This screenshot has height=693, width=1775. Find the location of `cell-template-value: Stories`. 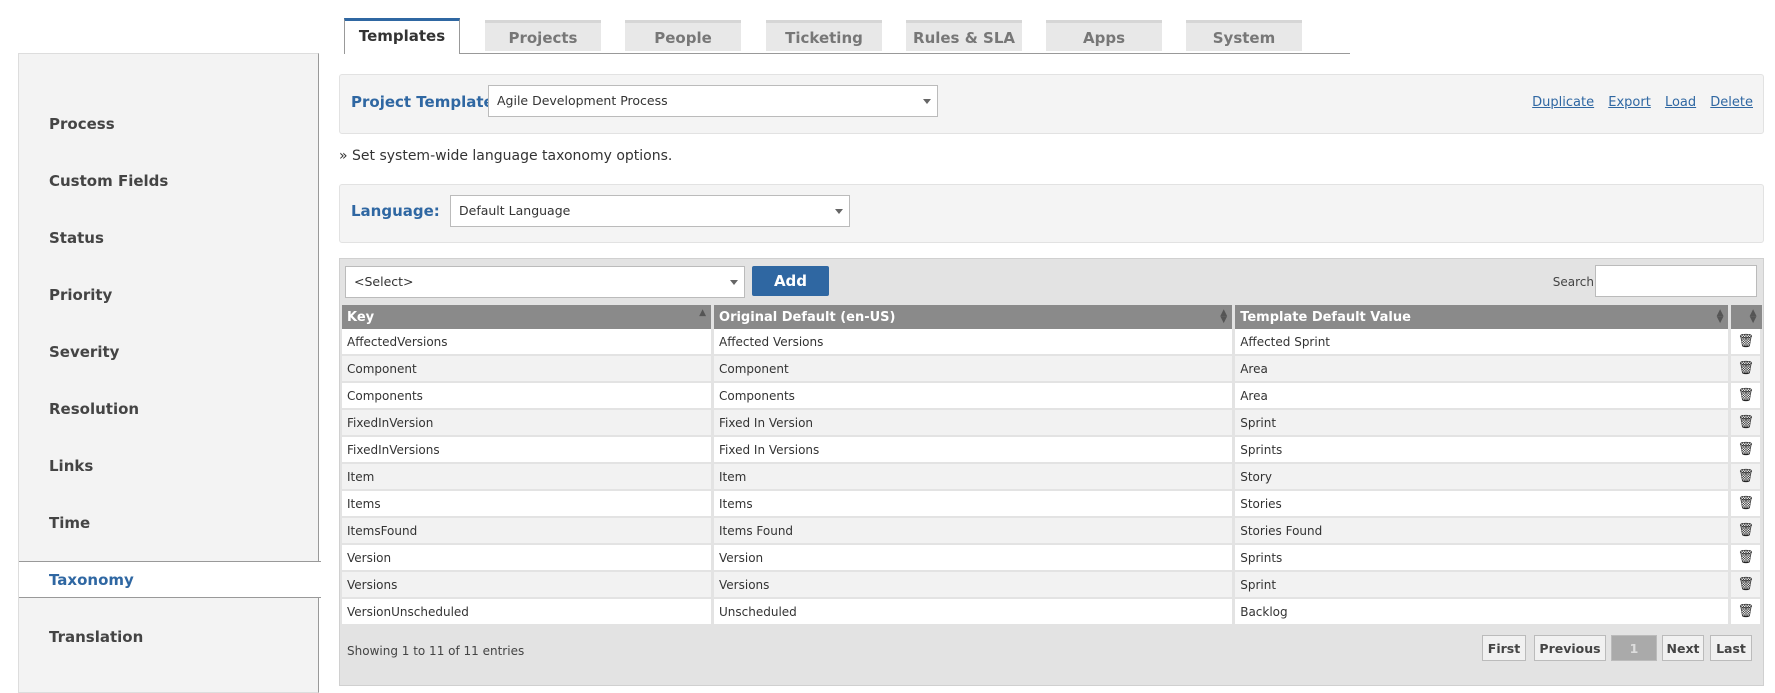

cell-template-value: Stories is located at coordinates (1482, 504).